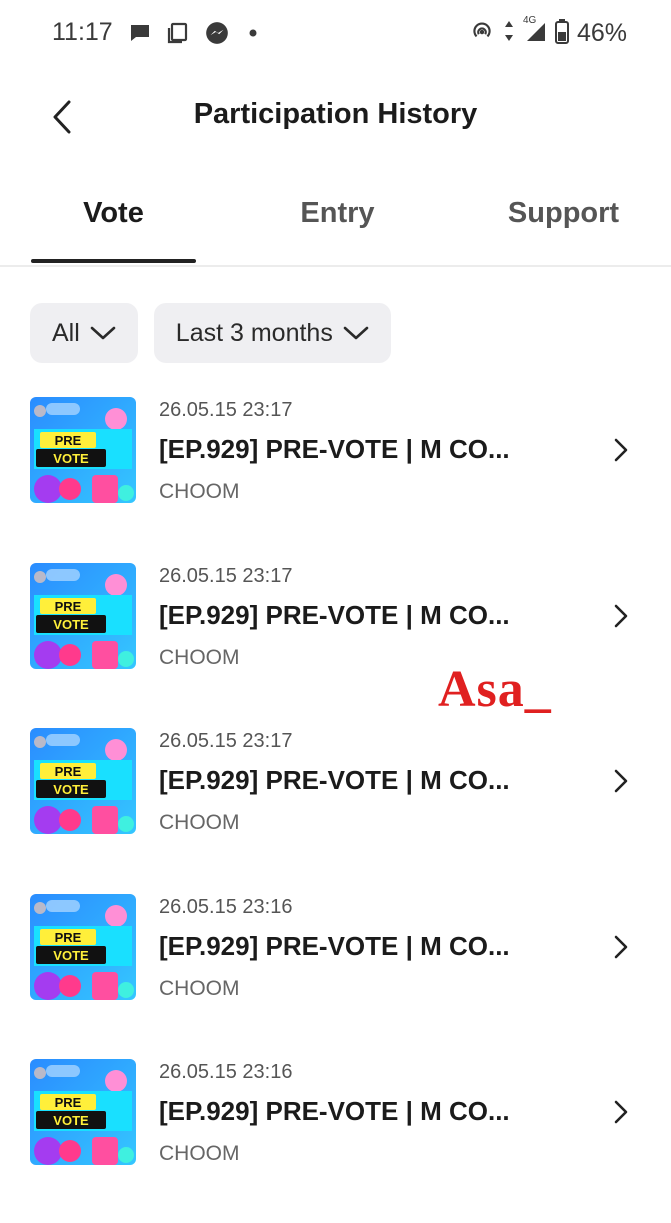 The width and height of the screenshot is (671, 1223). What do you see at coordinates (548, 32) in the screenshot?
I see `system-icons: 4G 46%` at bounding box center [548, 32].